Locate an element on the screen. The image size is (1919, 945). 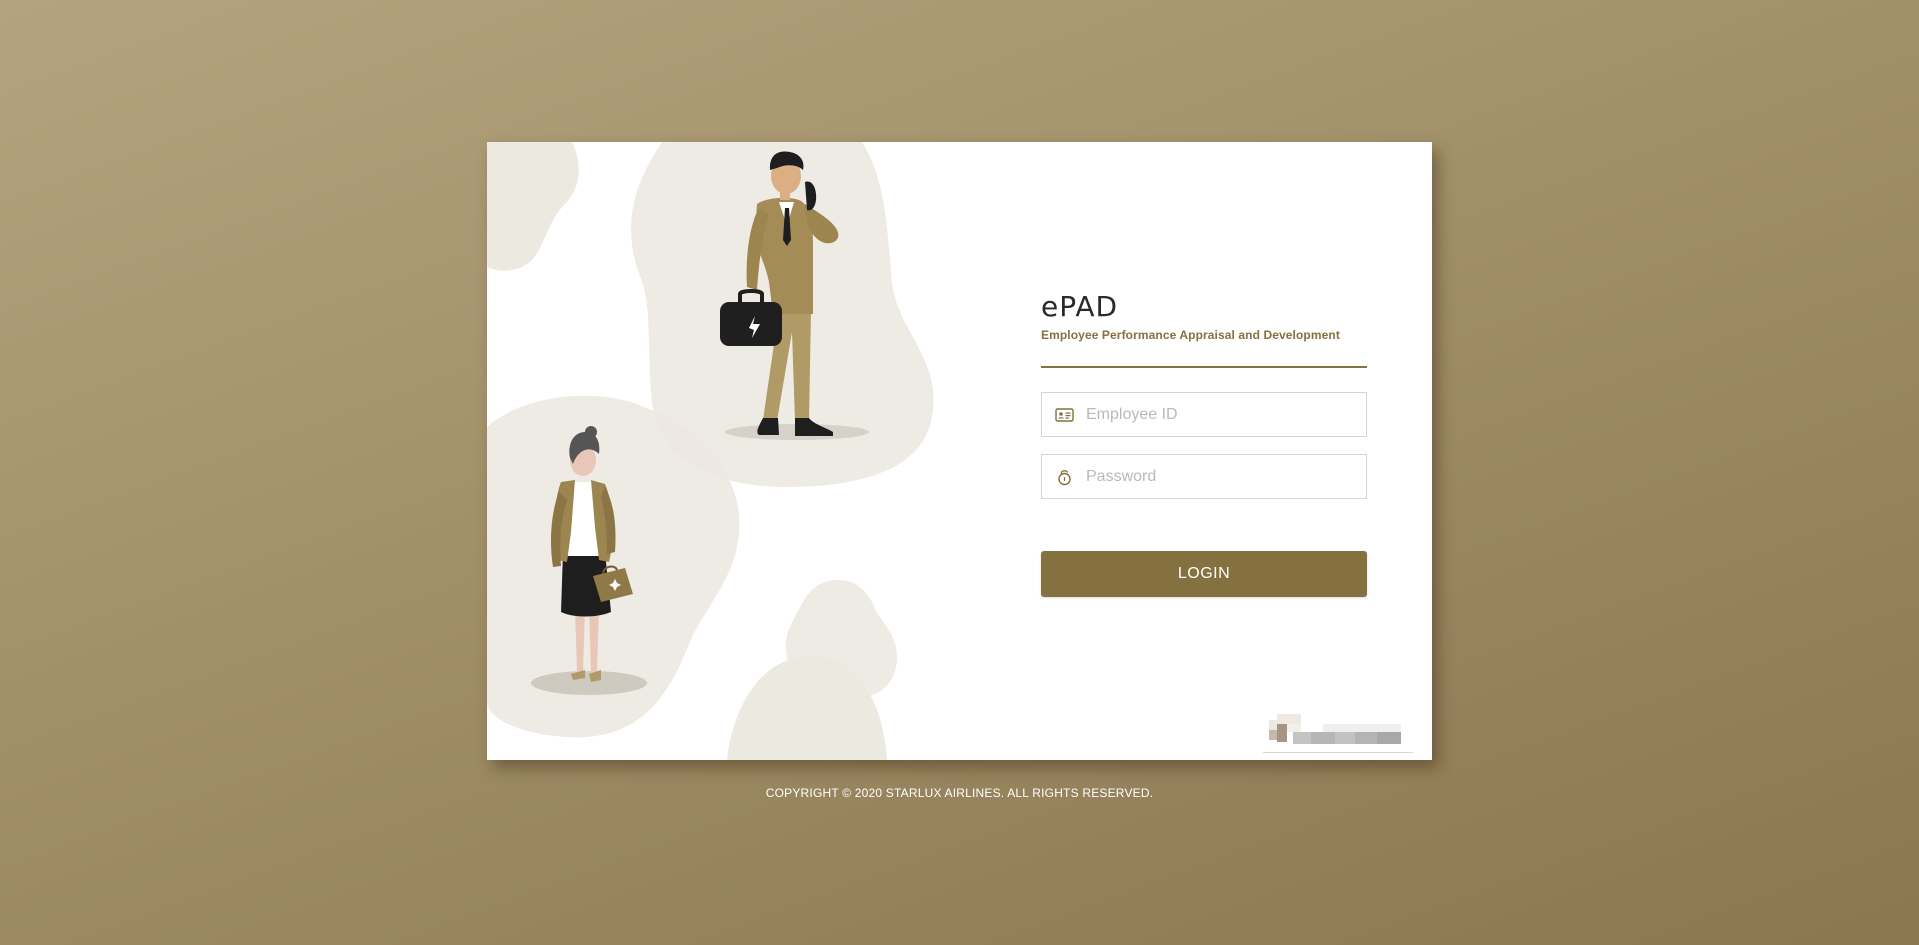
login-button: LOGIN is located at coordinates (1204, 574).